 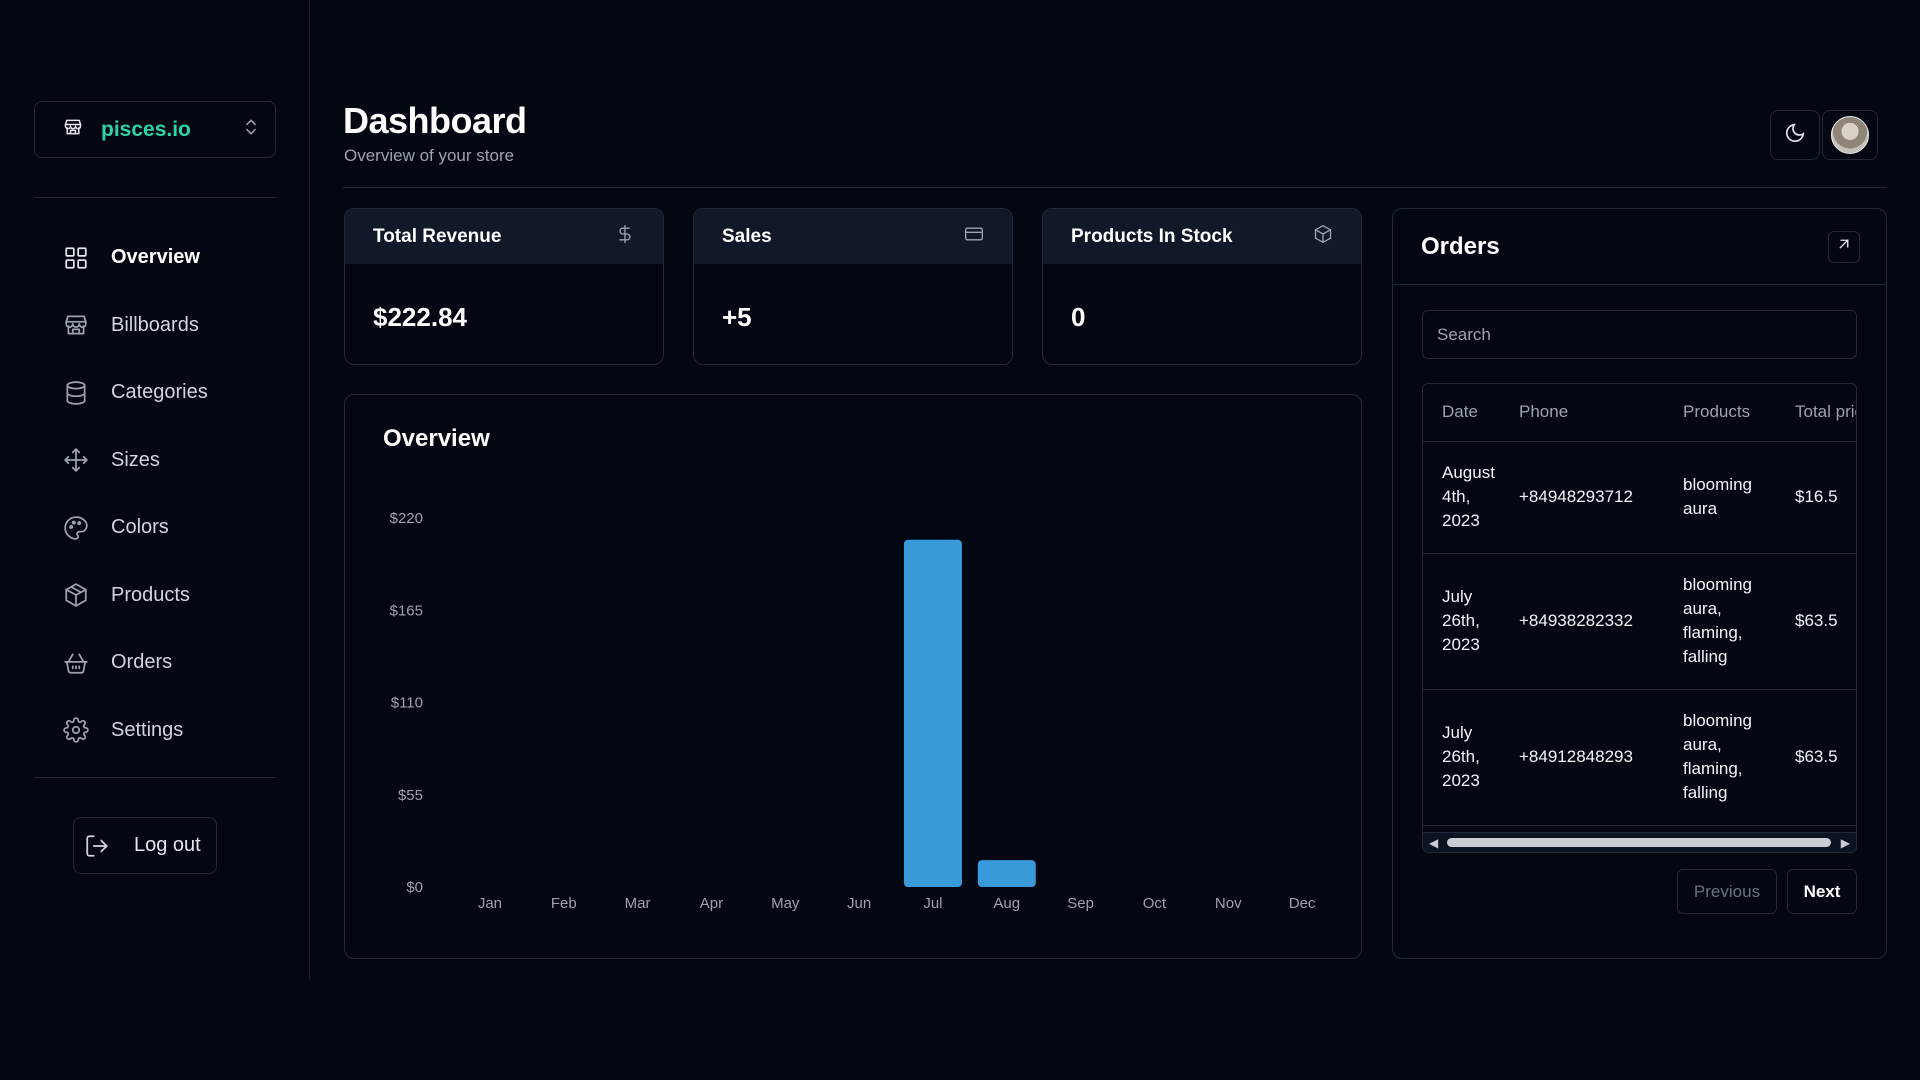 What do you see at coordinates (147, 729) in the screenshot?
I see `sidebar-item-label: Settings` at bounding box center [147, 729].